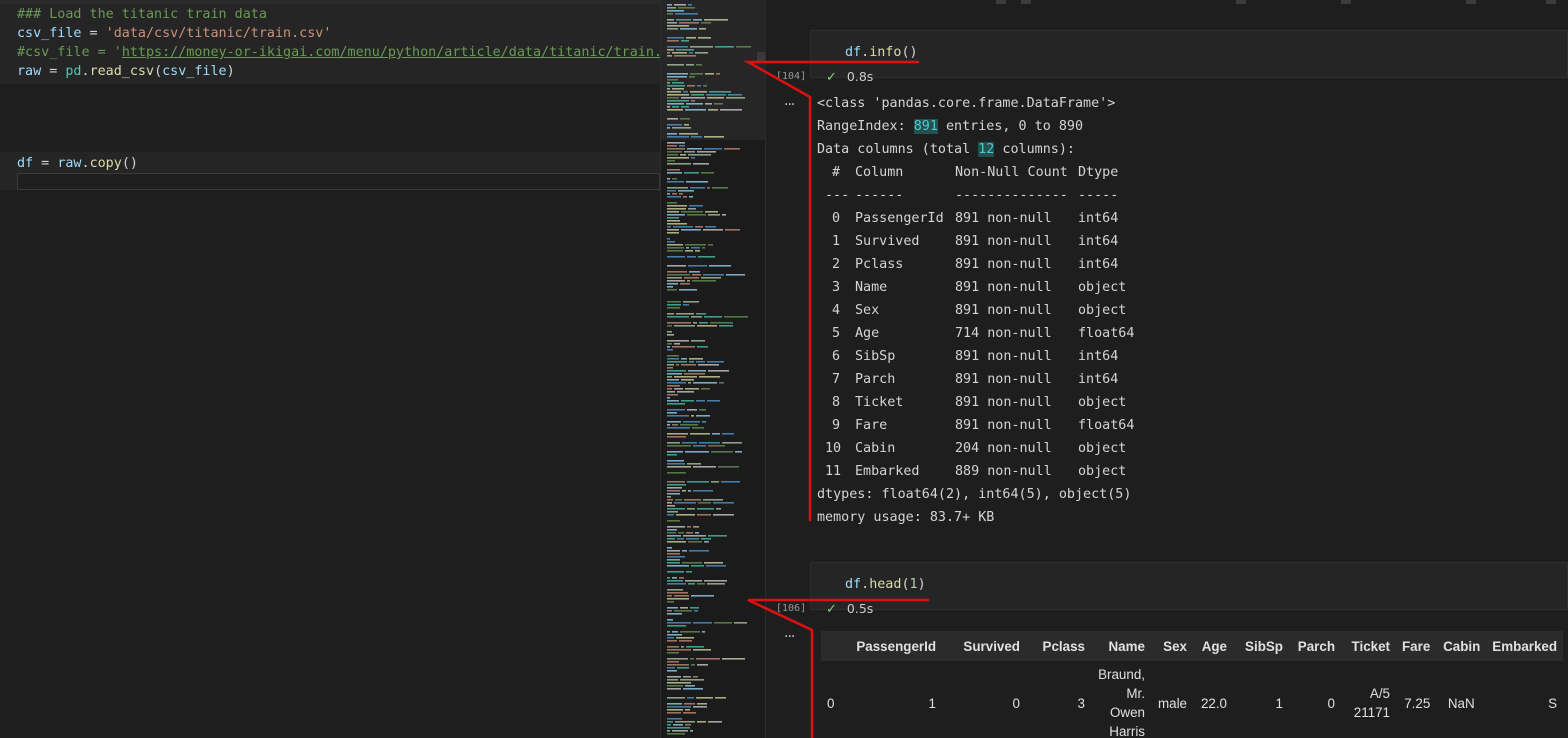 This screenshot has height=738, width=1568. What do you see at coordinates (1121, 699) in the screenshot?
I see `cell-name: Braund, Mr. Owen Harris` at bounding box center [1121, 699].